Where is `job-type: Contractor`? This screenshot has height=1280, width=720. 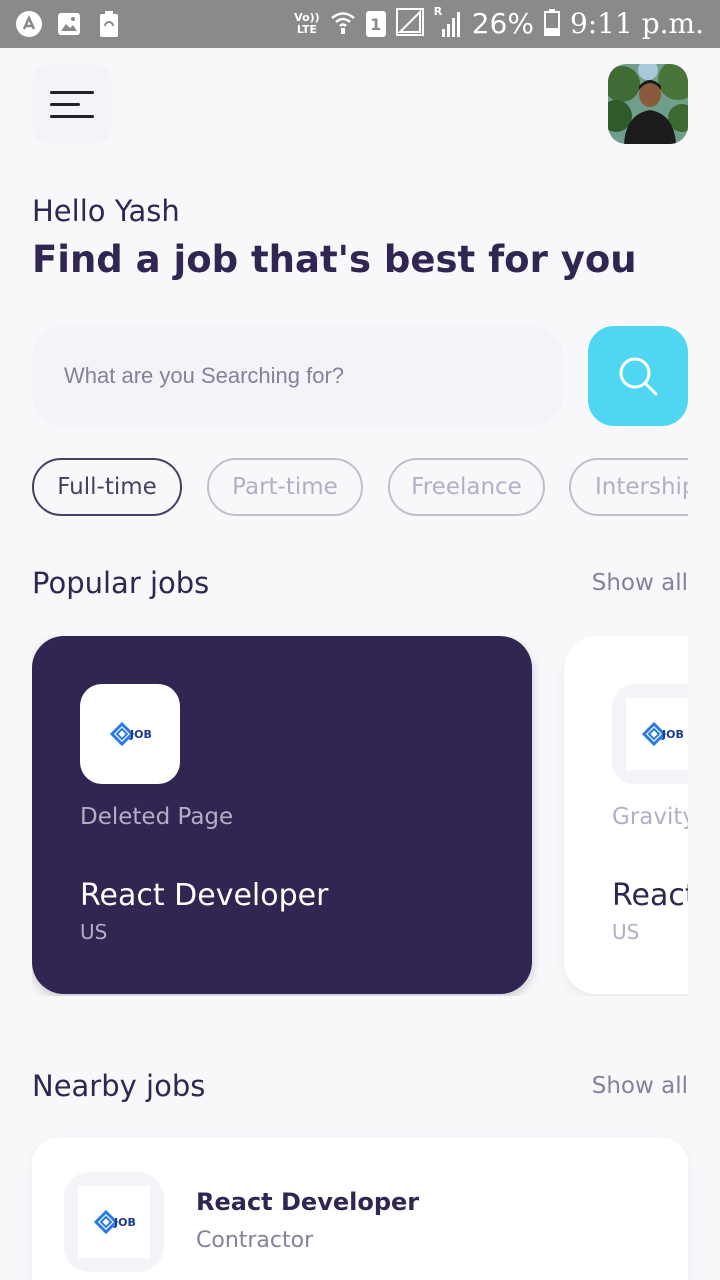 job-type: Contractor is located at coordinates (255, 1240).